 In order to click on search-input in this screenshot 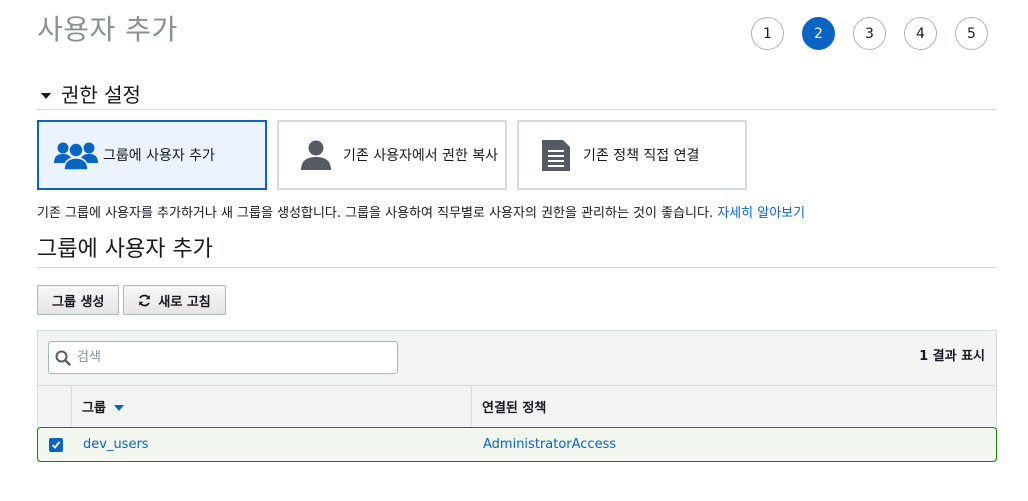, I will do `click(227, 357)`.